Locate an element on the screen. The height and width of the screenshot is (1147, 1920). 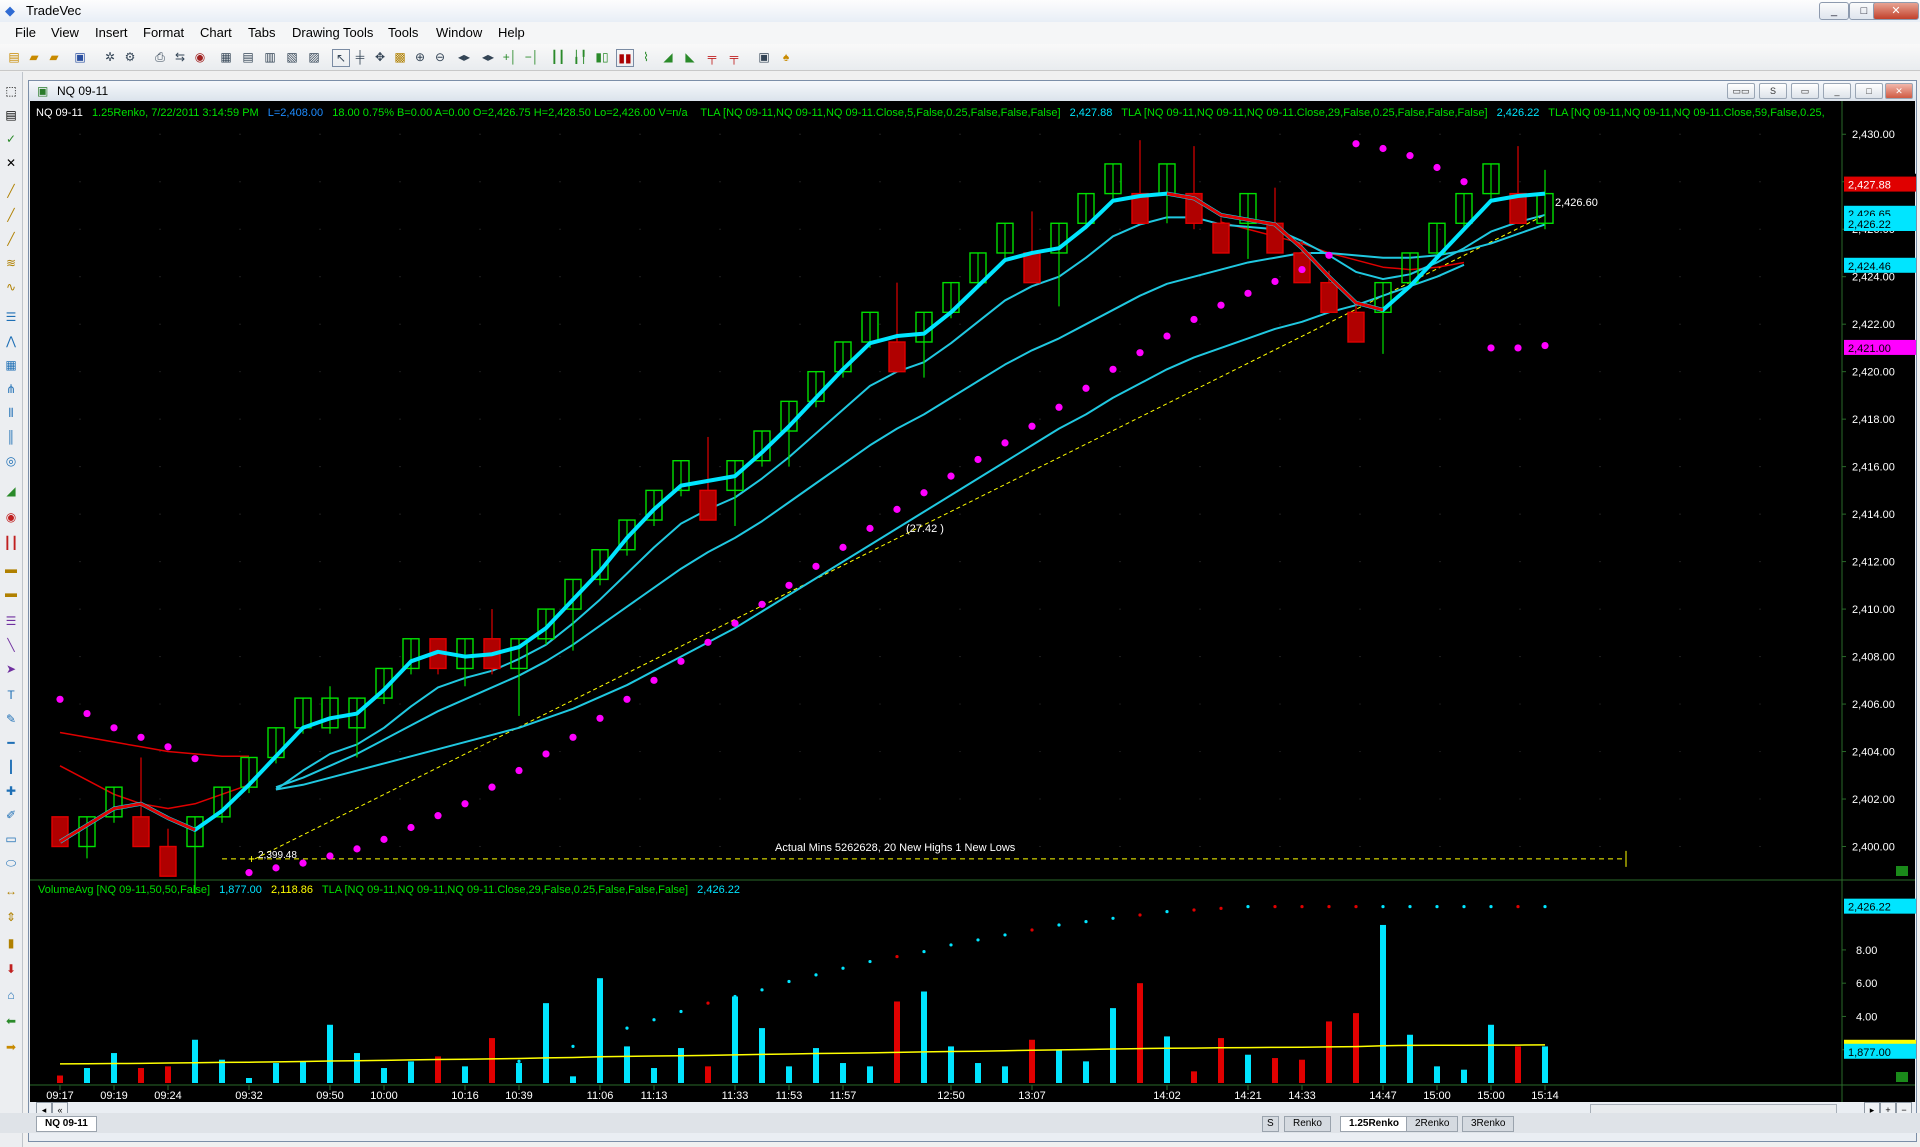
time-label: 09:19 is located at coordinates (114, 1096).